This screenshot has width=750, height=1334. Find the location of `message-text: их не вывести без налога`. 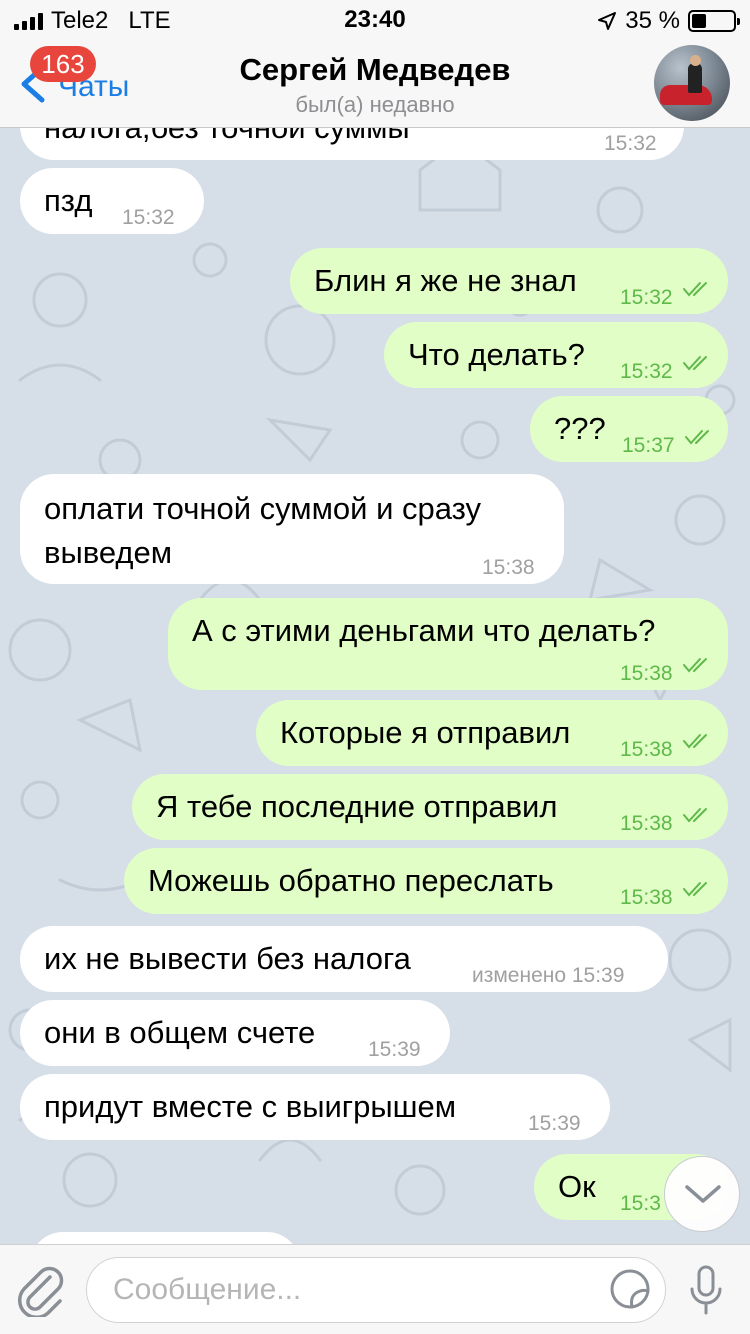

message-text: их не вывести без налога is located at coordinates (227, 958).